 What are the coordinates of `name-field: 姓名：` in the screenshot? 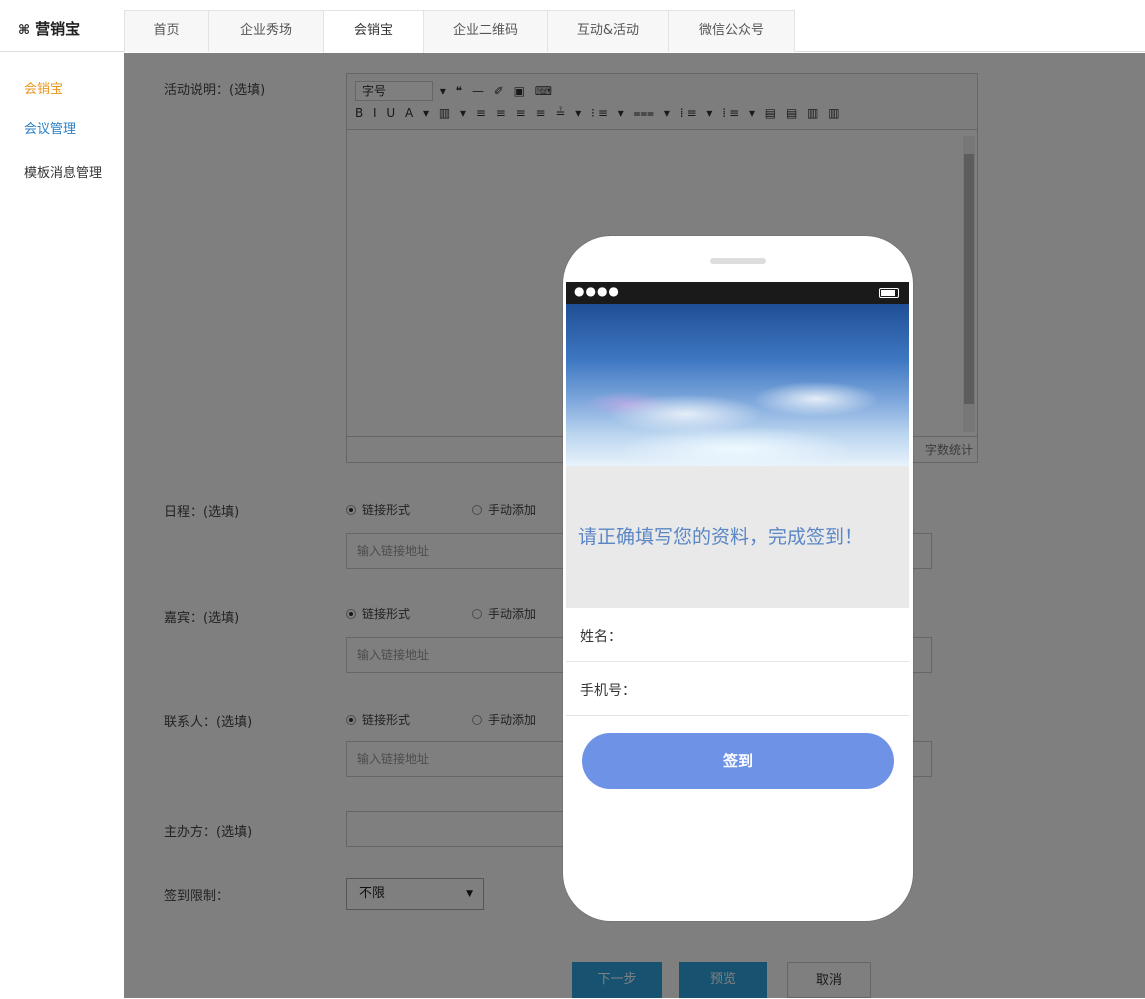 It's located at (737, 635).